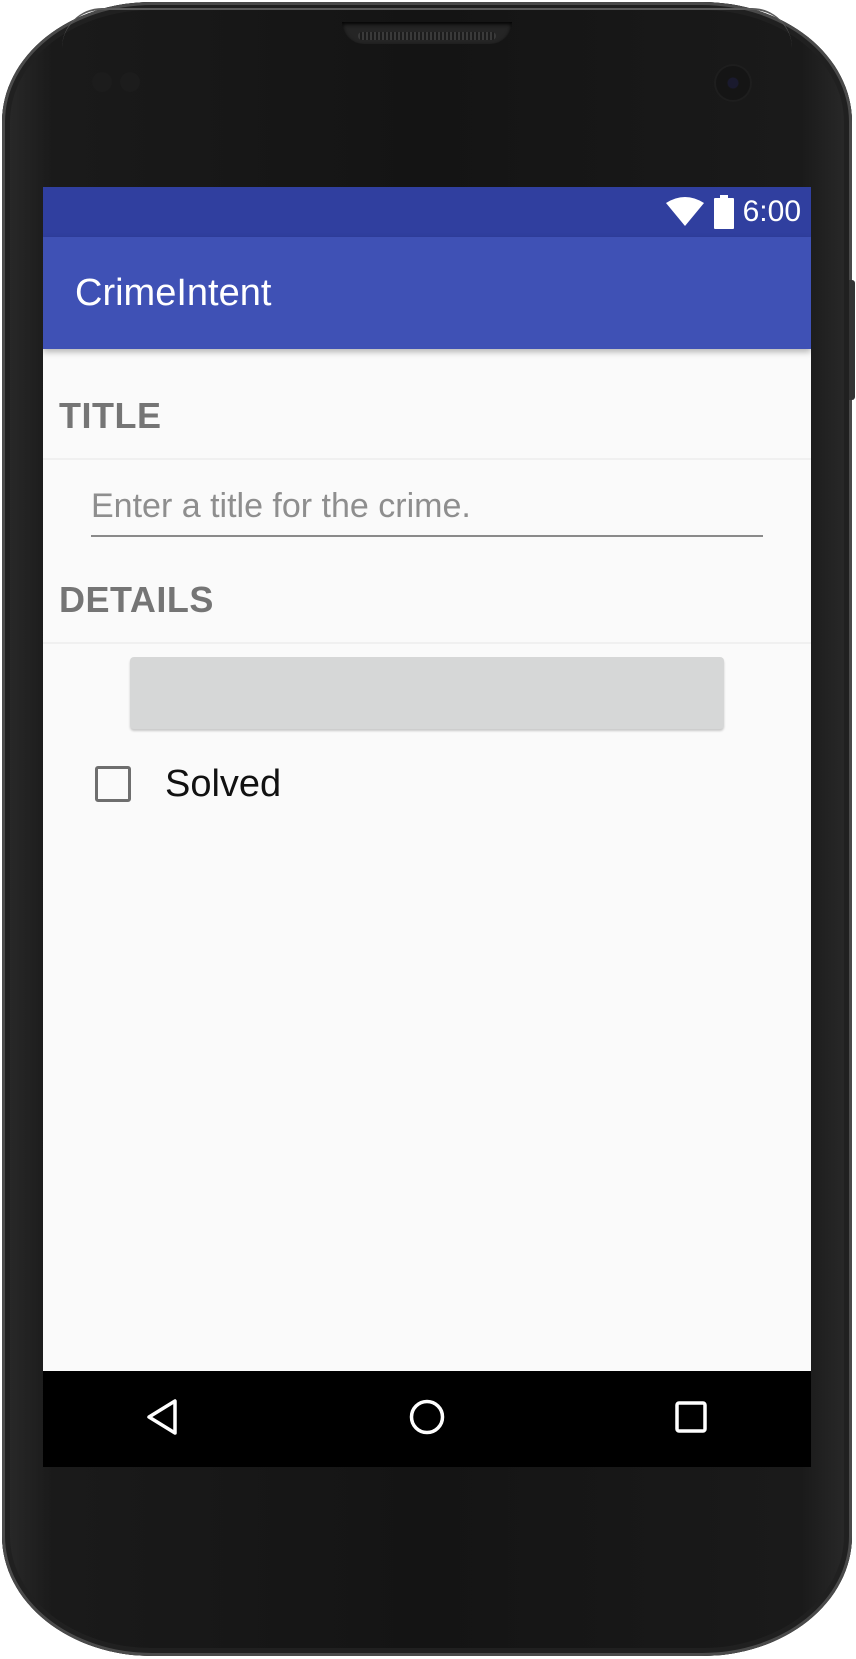 The width and height of the screenshot is (856, 1659). I want to click on details-section-divider, so click(427, 643).